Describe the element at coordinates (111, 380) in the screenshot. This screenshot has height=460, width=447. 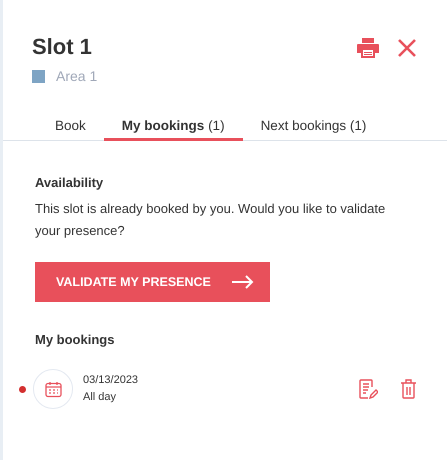
I see `booking-date: 03/13/2023` at that location.